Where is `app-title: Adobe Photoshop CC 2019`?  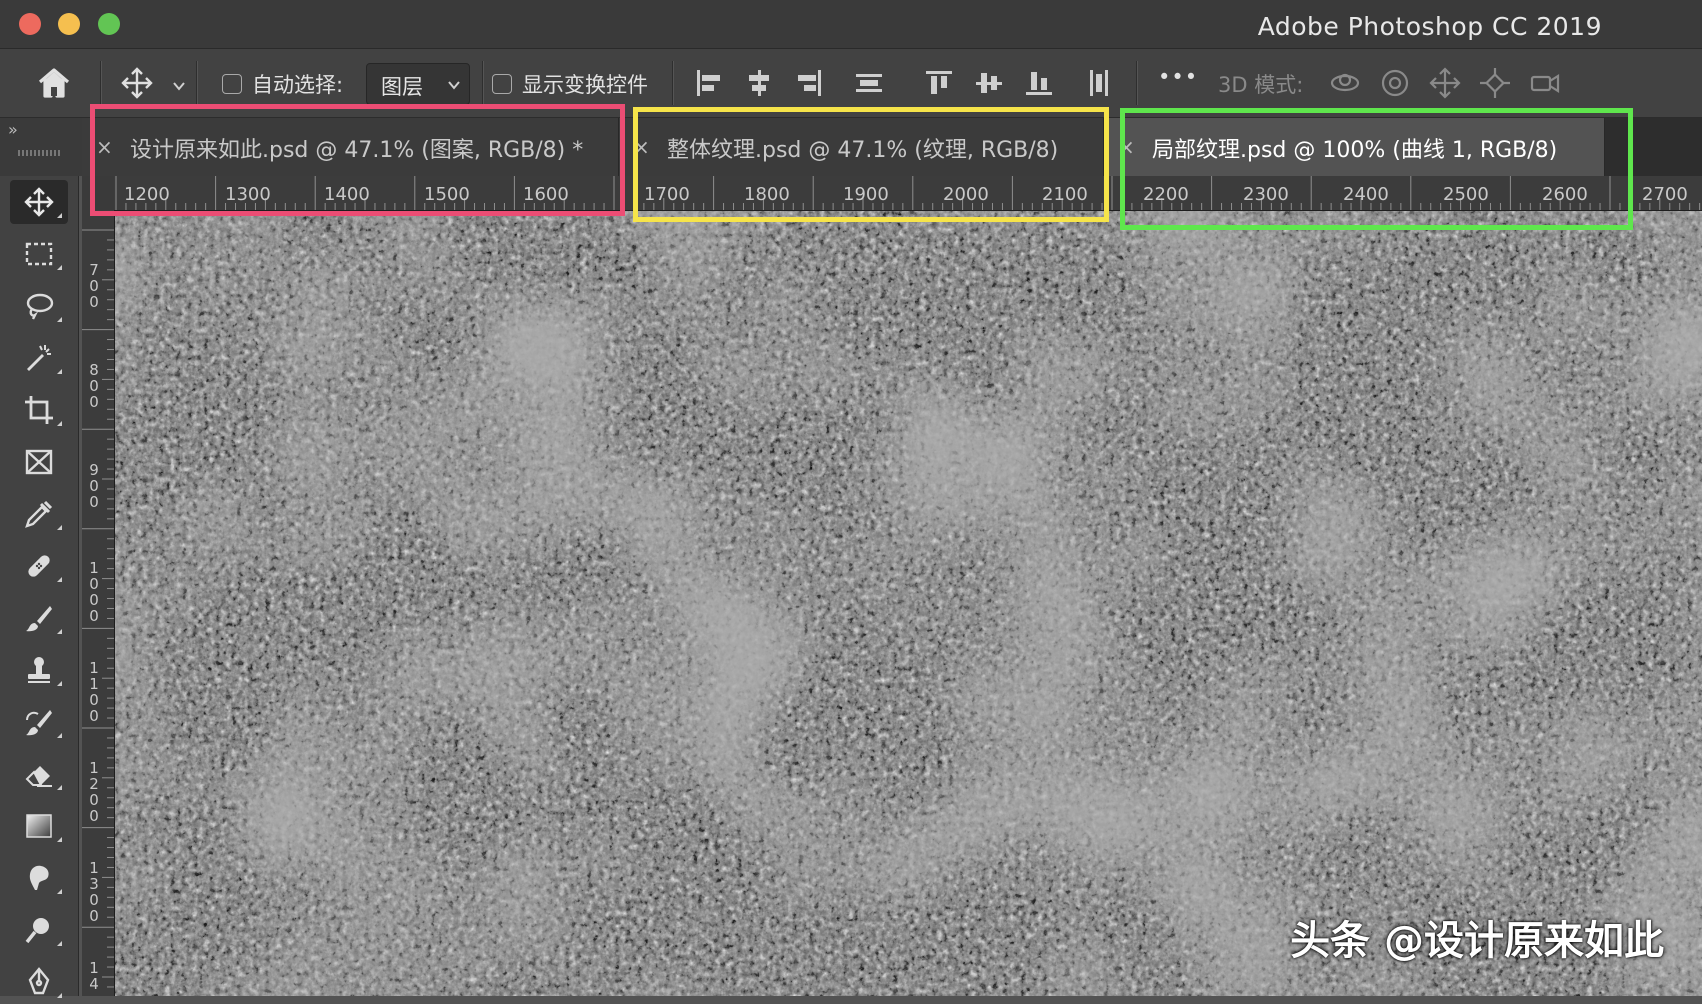
app-title: Adobe Photoshop CC 2019 is located at coordinates (1429, 26).